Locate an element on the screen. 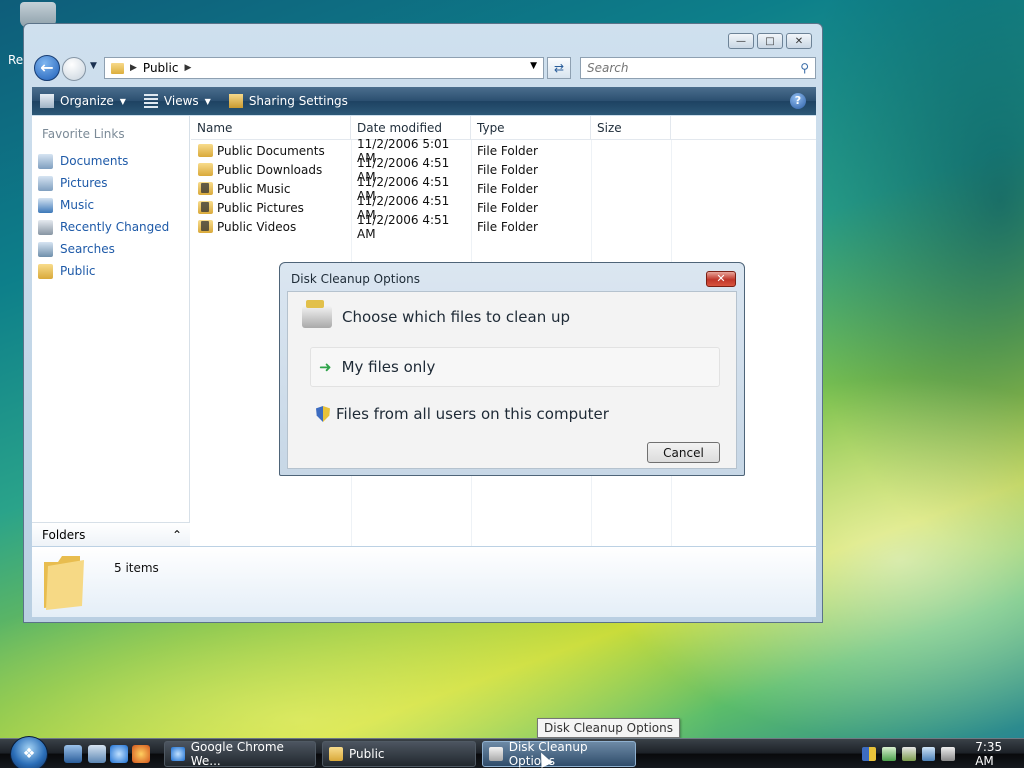 Image resolution: width=1024 pixels, height=768 pixels. all-users-option: Files from all users on this computer is located at coordinates (462, 414).